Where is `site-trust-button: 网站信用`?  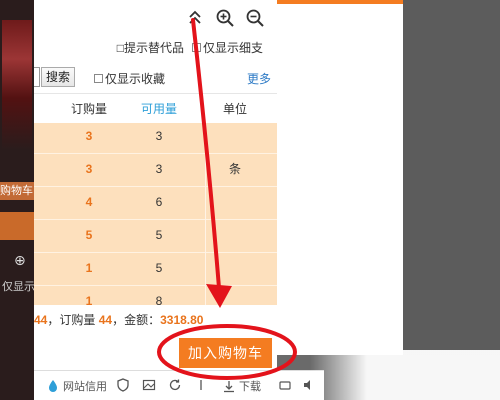 site-trust-button: 网站信用 is located at coordinates (76, 386).